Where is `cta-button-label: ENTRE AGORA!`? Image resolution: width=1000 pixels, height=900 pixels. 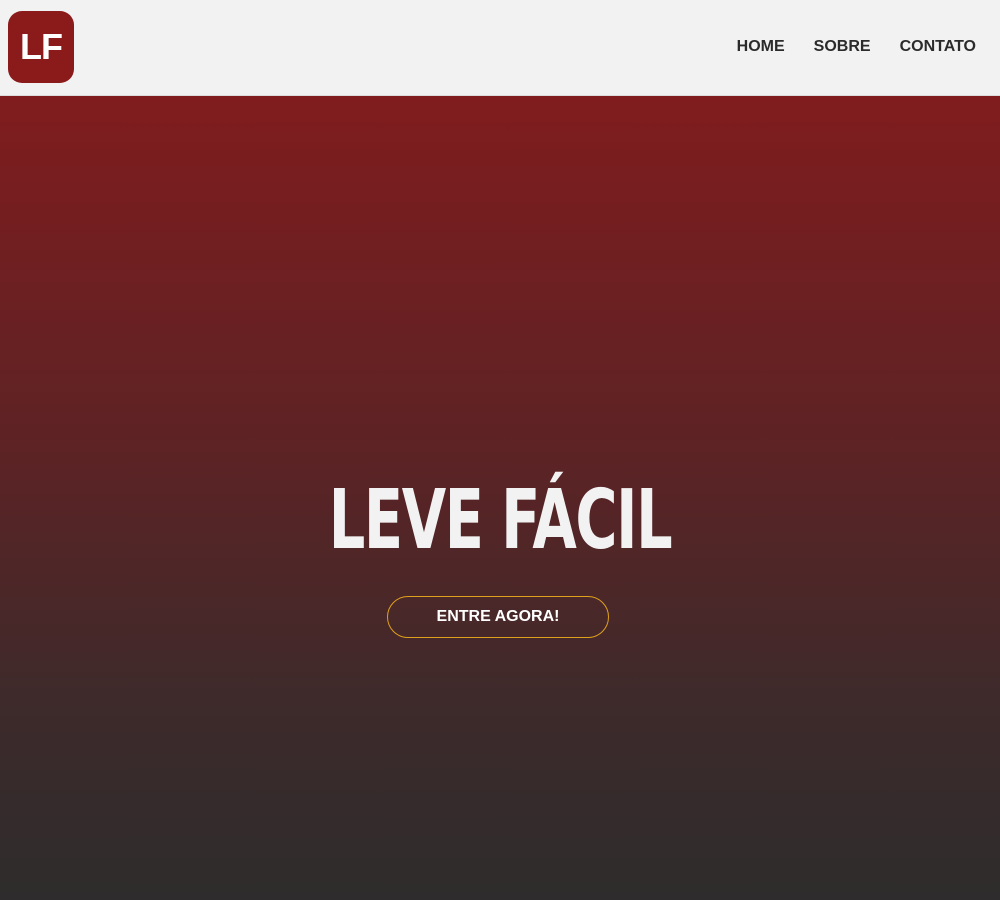
cta-button-label: ENTRE AGORA! is located at coordinates (498, 616).